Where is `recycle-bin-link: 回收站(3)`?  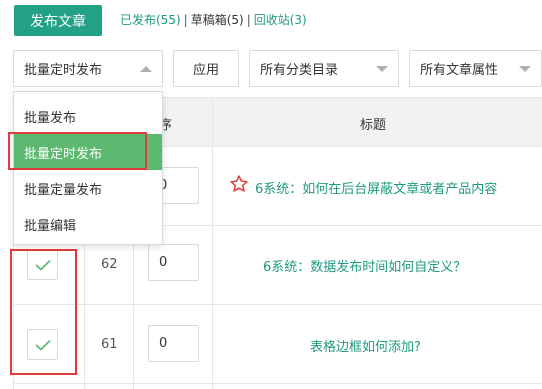
recycle-bin-link: 回收站(3) is located at coordinates (280, 20).